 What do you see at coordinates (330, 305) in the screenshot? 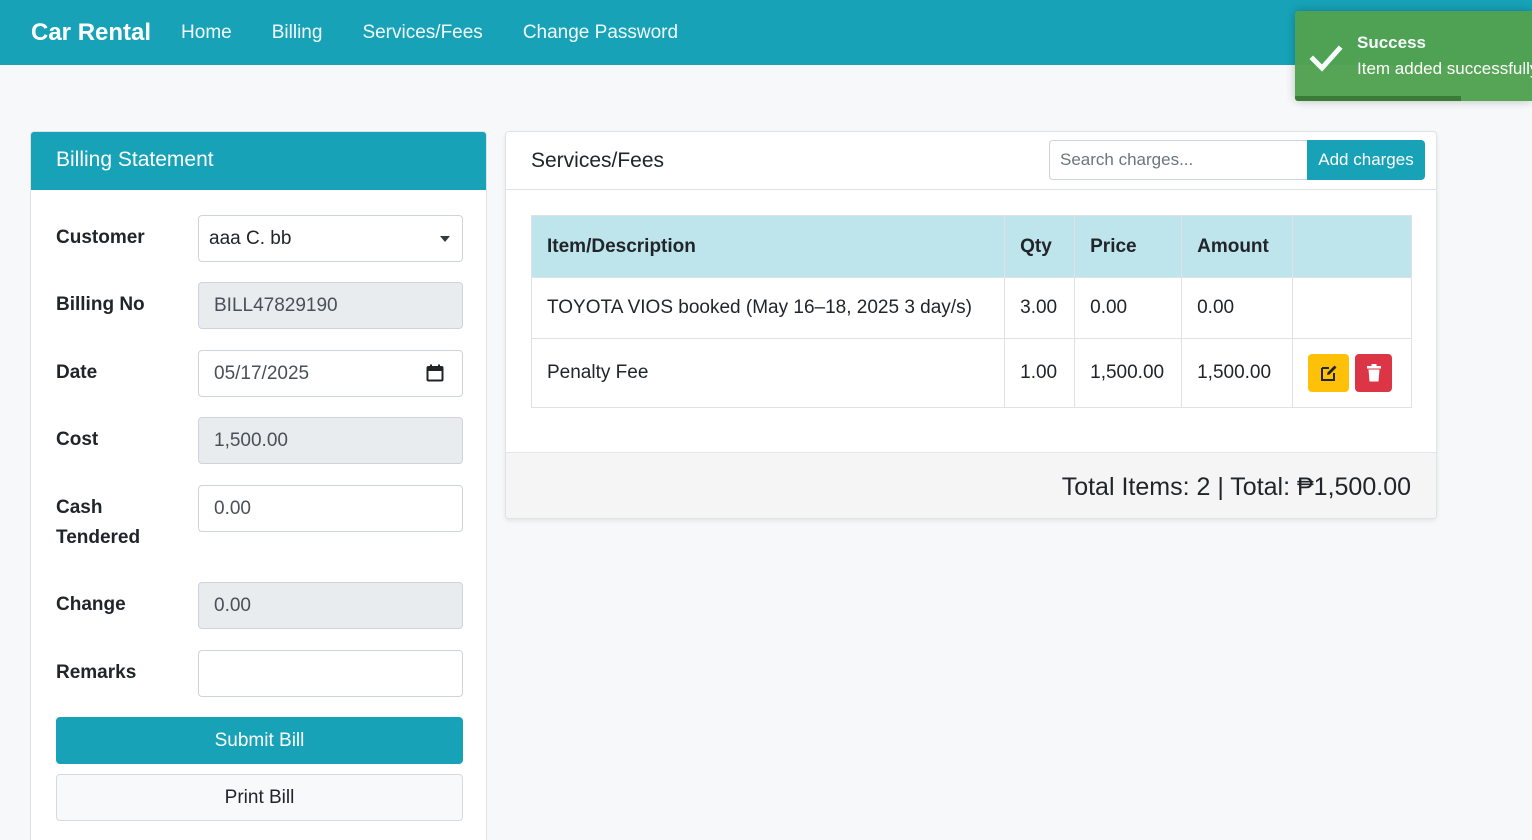
I see `billing-no-field: BILL47829190` at bounding box center [330, 305].